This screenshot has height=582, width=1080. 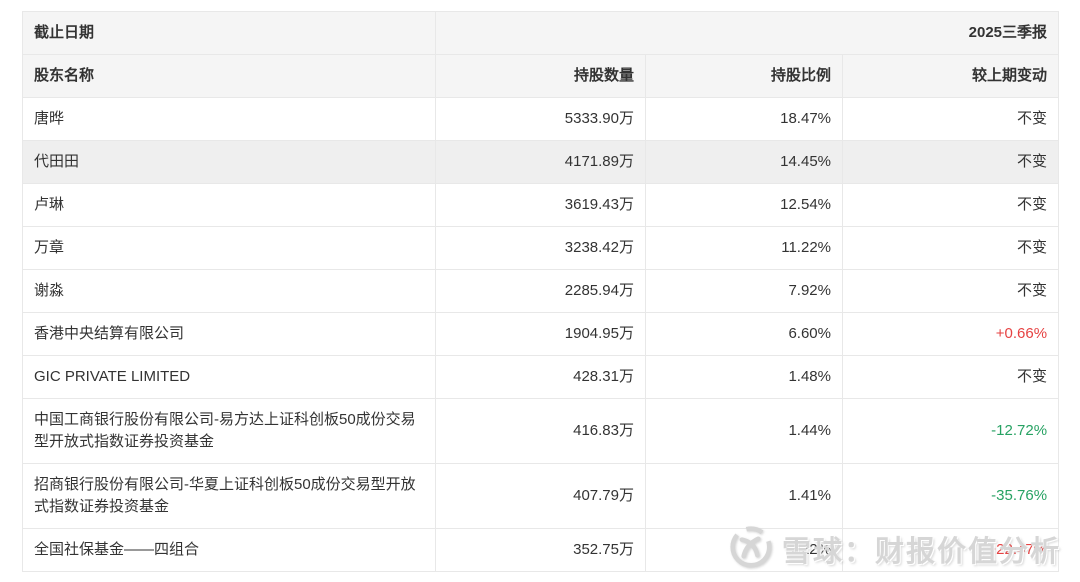 I want to click on col-header-holding-ratio: 持股比例, so click(x=744, y=76).